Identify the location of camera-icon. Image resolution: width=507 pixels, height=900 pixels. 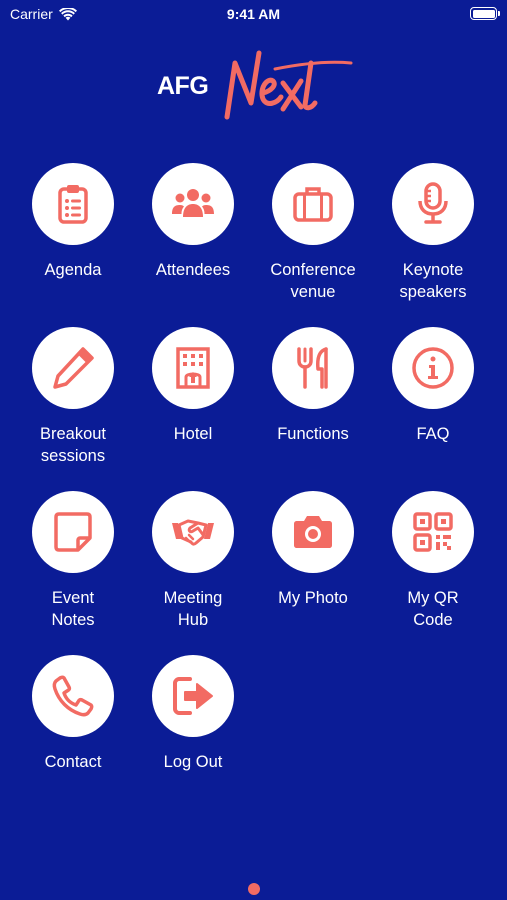
(313, 532).